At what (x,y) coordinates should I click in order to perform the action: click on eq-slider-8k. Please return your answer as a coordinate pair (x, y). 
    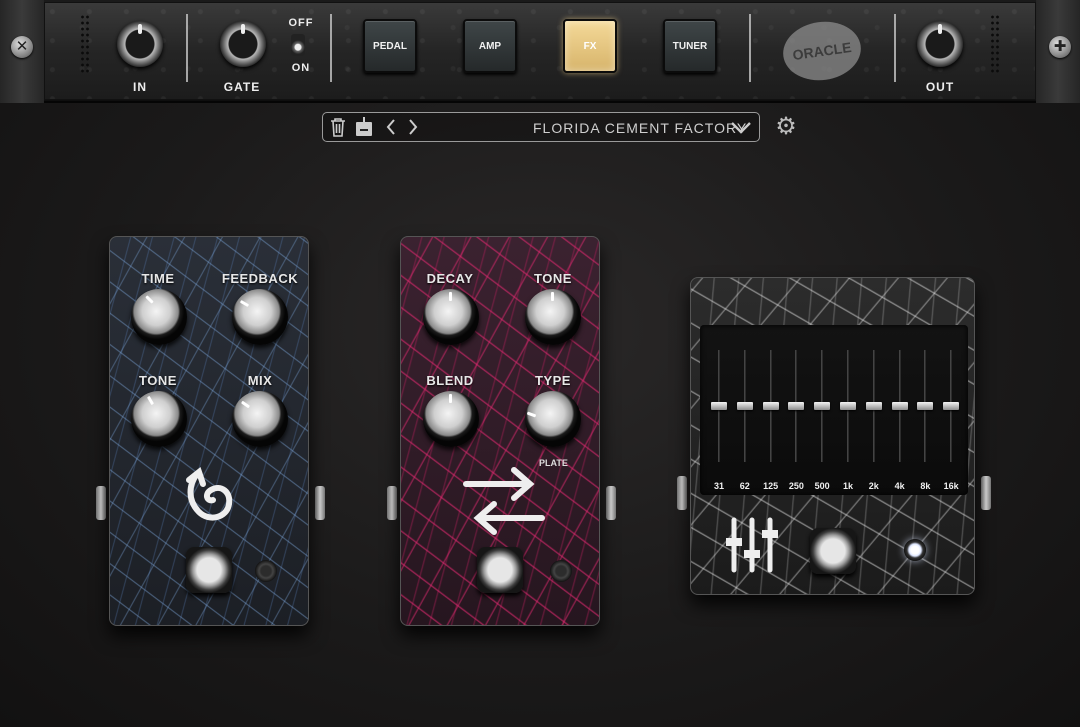
    Looking at the image, I should click on (925, 406).